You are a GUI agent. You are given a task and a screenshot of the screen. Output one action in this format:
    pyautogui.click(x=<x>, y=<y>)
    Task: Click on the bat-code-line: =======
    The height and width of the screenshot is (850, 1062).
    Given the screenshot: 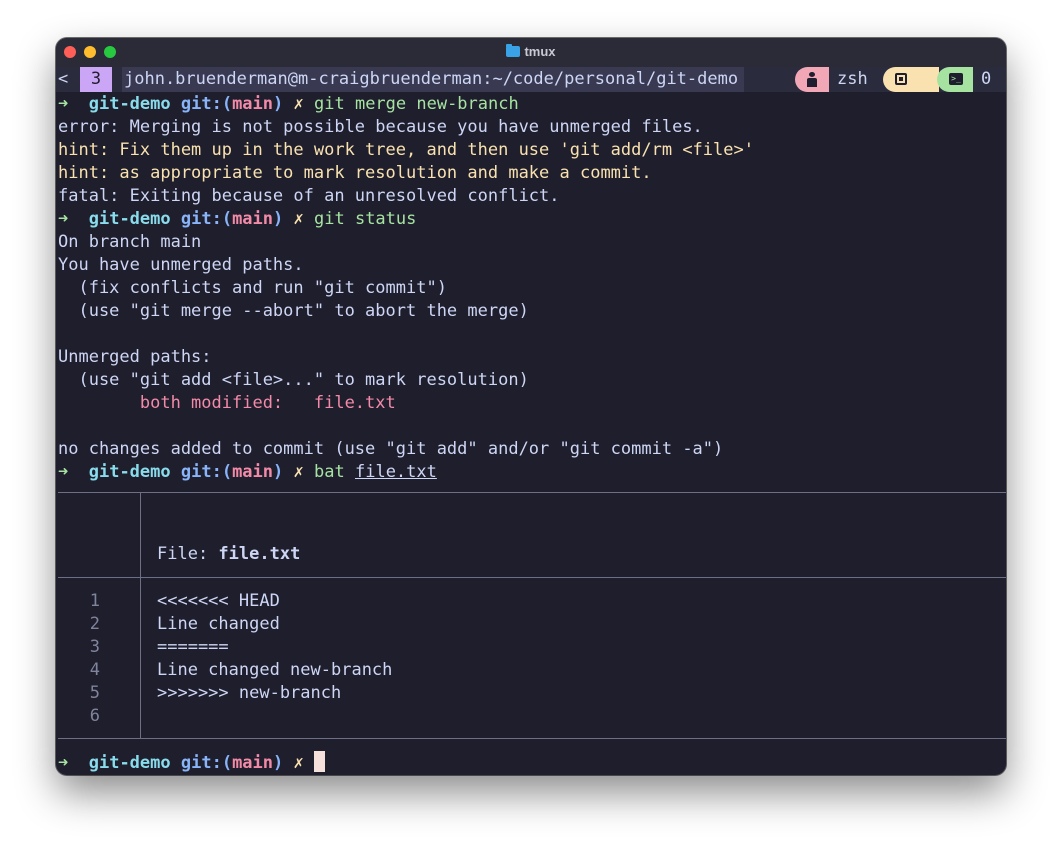 What is the action you would take?
    pyautogui.click(x=193, y=647)
    